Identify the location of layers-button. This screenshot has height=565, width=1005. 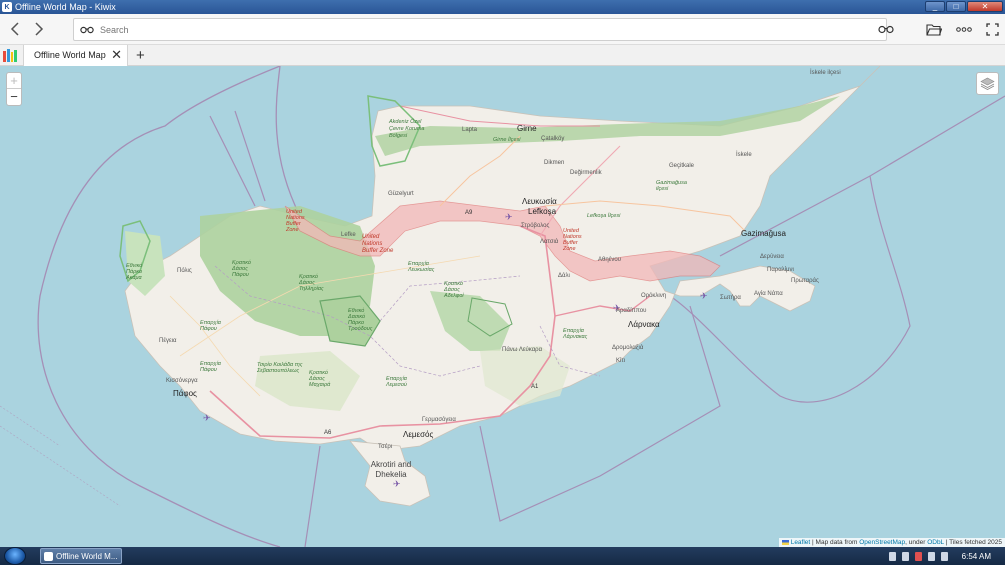
(987, 83).